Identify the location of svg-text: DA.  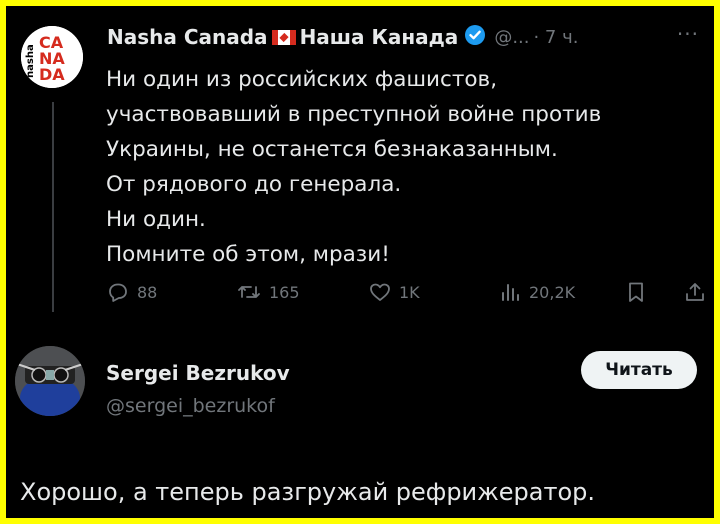
(52, 74).